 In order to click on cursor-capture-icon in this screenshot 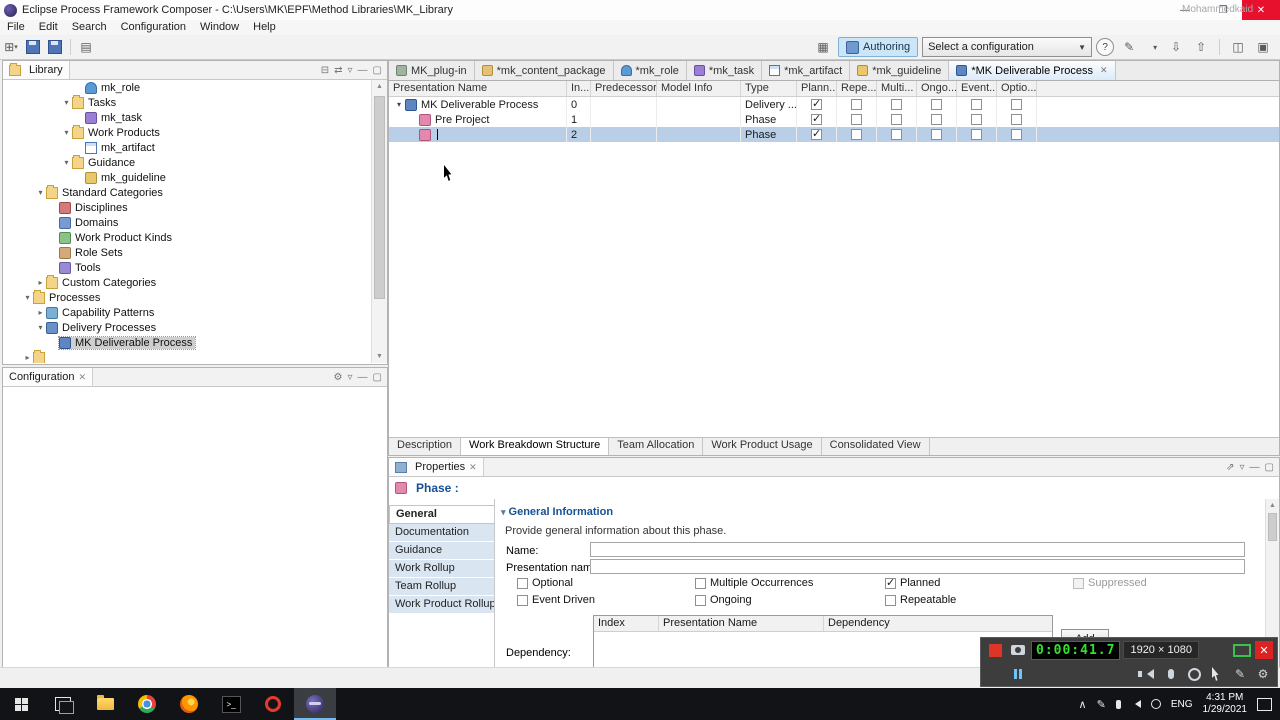, I will do `click(1217, 674)`.